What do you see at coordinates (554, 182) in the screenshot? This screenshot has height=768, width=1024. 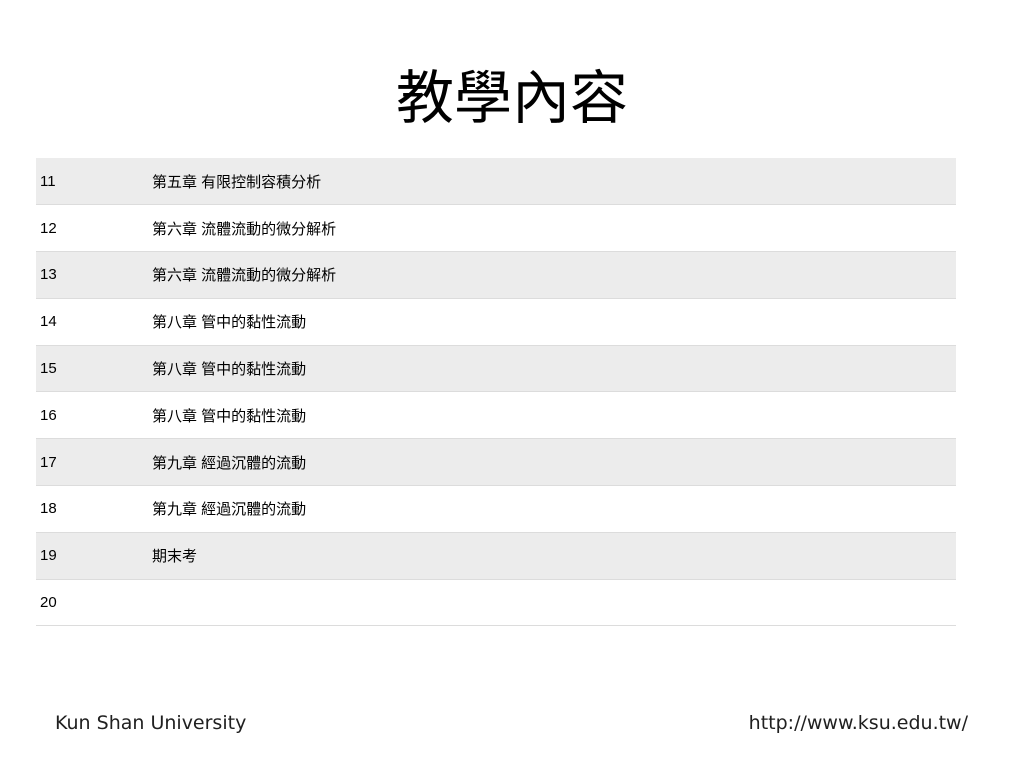 I see `course-content: 第五章 有限控制容積分析` at bounding box center [554, 182].